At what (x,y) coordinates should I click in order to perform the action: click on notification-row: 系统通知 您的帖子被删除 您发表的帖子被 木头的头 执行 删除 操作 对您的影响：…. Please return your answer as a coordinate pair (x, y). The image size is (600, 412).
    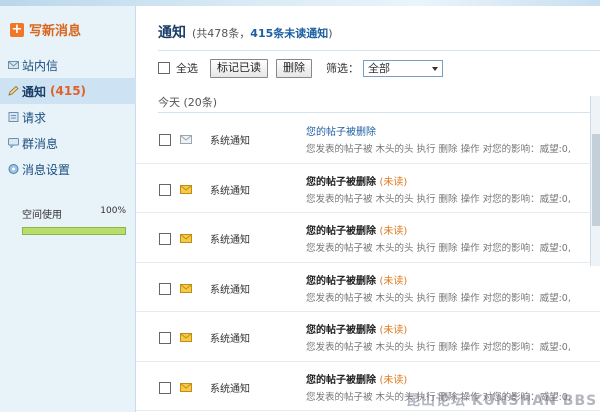
    Looking at the image, I should click on (368, 139).